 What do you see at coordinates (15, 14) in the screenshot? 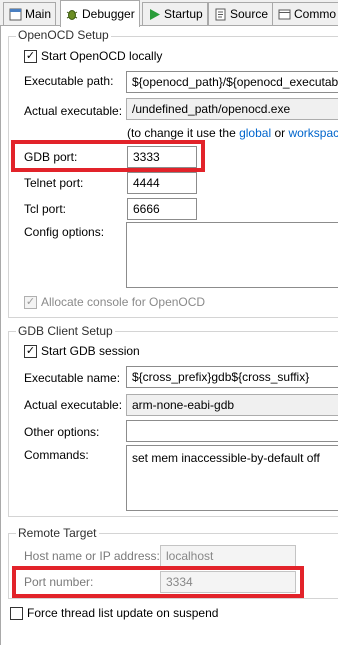
I see `main-tab-icon` at bounding box center [15, 14].